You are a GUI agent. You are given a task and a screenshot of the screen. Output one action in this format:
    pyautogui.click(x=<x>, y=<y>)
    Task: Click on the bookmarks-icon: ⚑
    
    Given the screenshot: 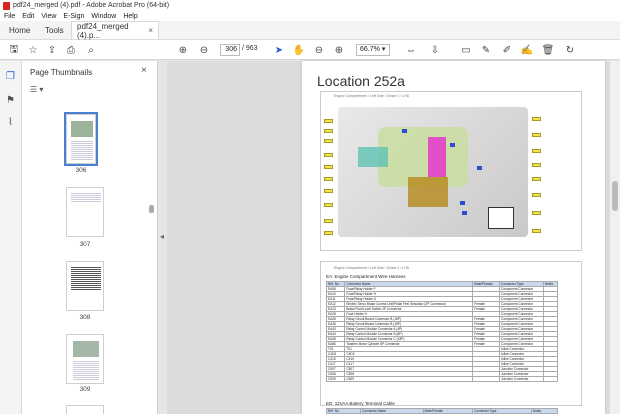 What is the action you would take?
    pyautogui.click(x=10, y=100)
    